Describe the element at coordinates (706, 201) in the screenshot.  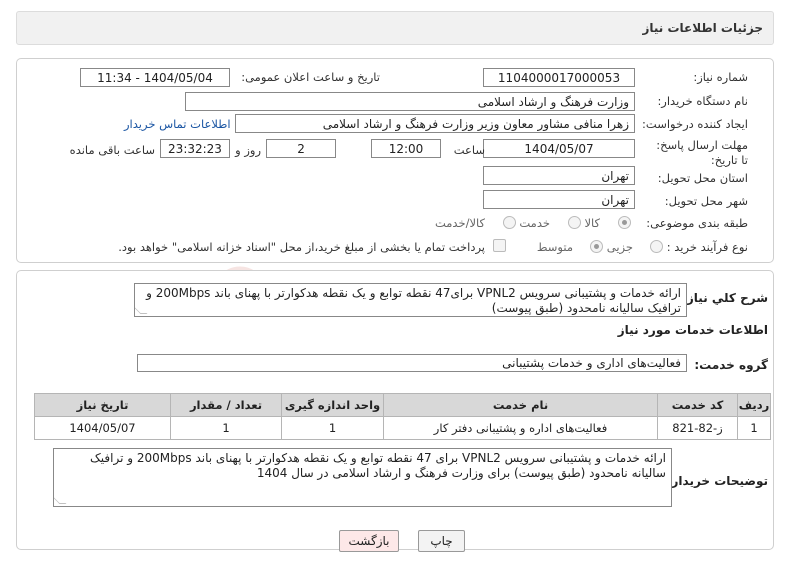
I see `city-label: شهر محل تحویل:` at that location.